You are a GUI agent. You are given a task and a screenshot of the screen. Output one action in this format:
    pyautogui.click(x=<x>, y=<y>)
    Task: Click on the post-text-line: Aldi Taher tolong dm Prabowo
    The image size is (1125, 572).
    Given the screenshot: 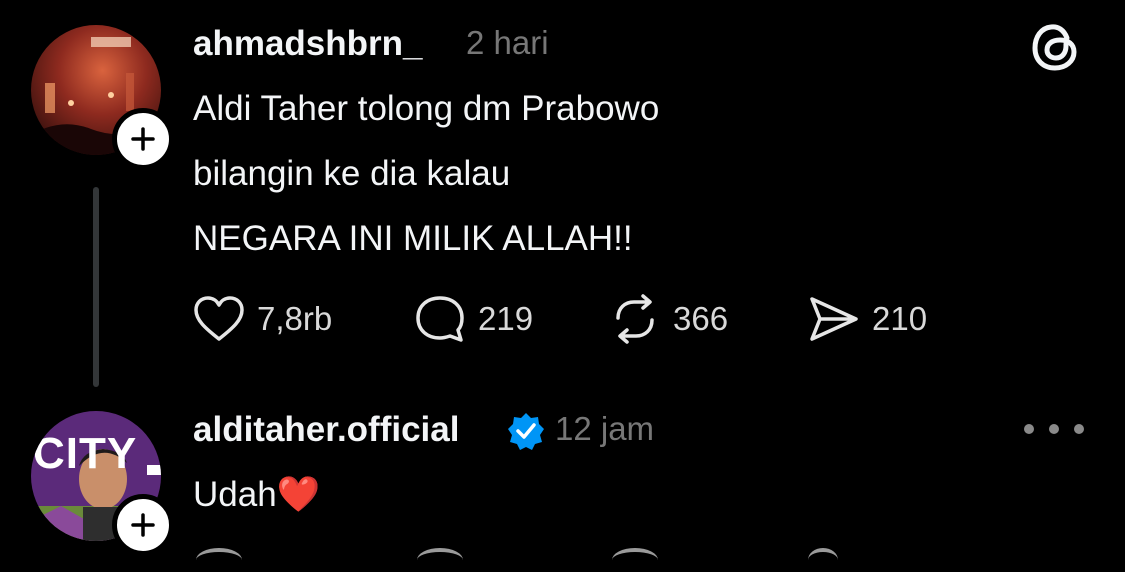 What is the action you would take?
    pyautogui.click(x=426, y=108)
    